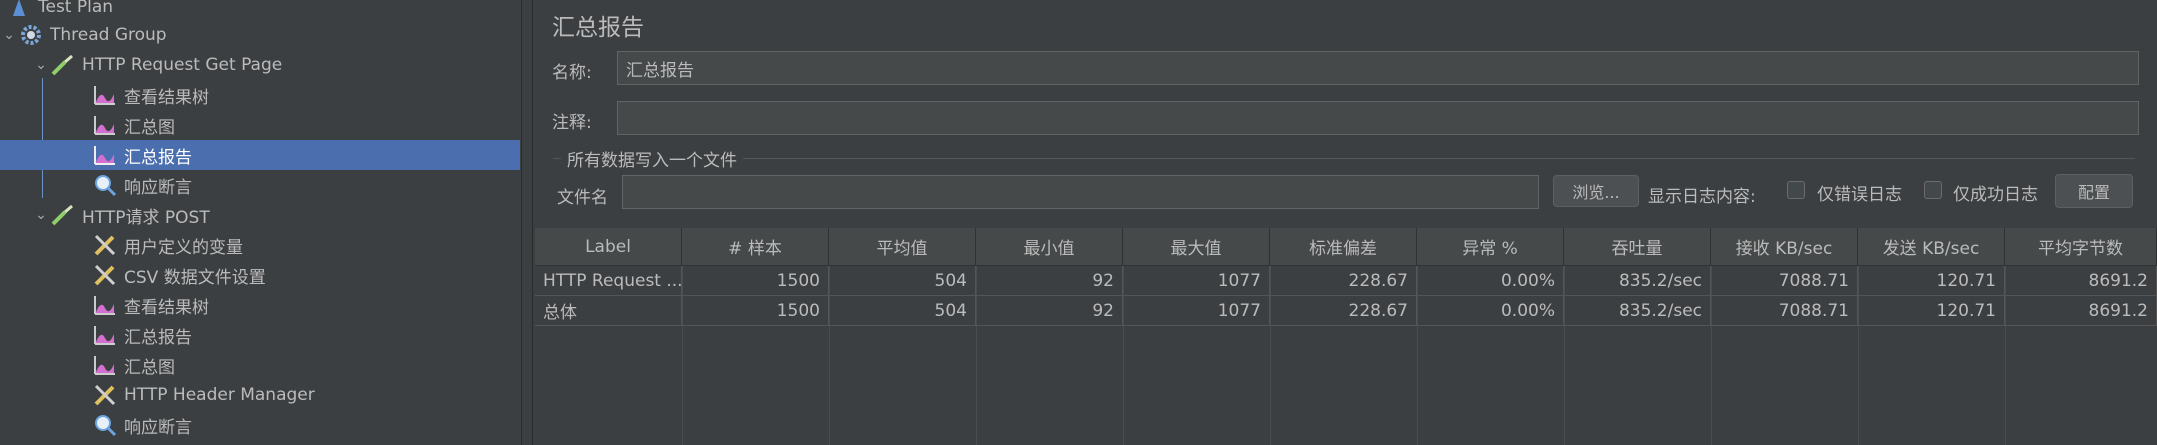  What do you see at coordinates (572, 123) in the screenshot?
I see `comment-label: 注释:` at bounding box center [572, 123].